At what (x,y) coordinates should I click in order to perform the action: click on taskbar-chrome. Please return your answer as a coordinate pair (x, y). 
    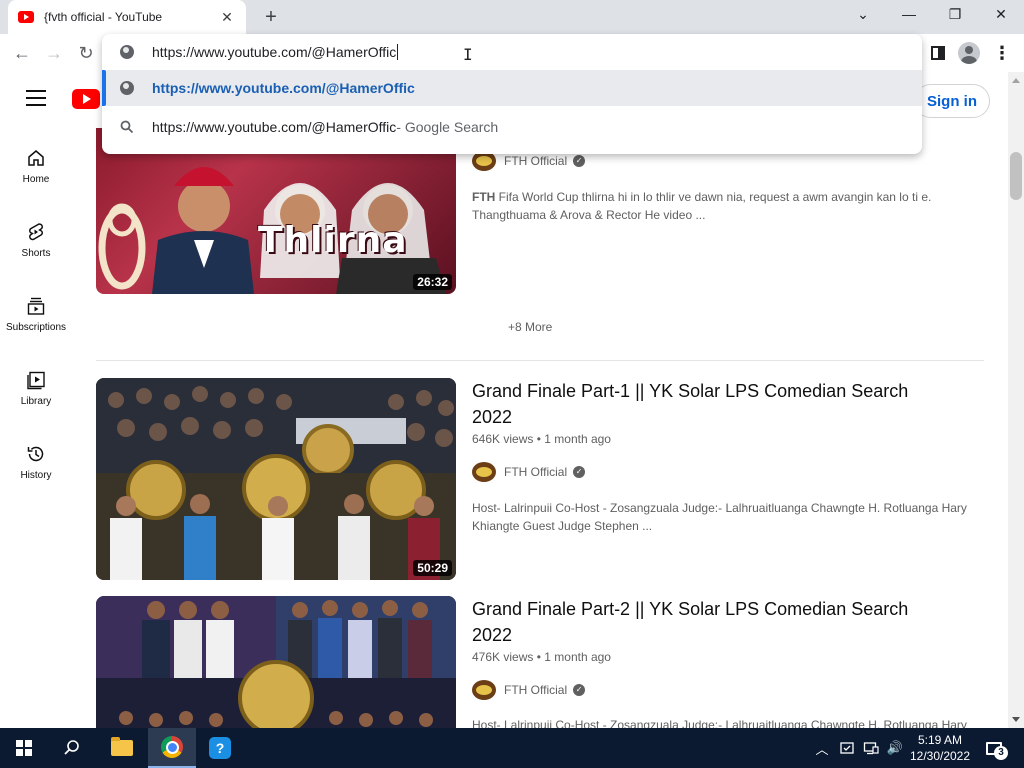
    Looking at the image, I should click on (172, 748).